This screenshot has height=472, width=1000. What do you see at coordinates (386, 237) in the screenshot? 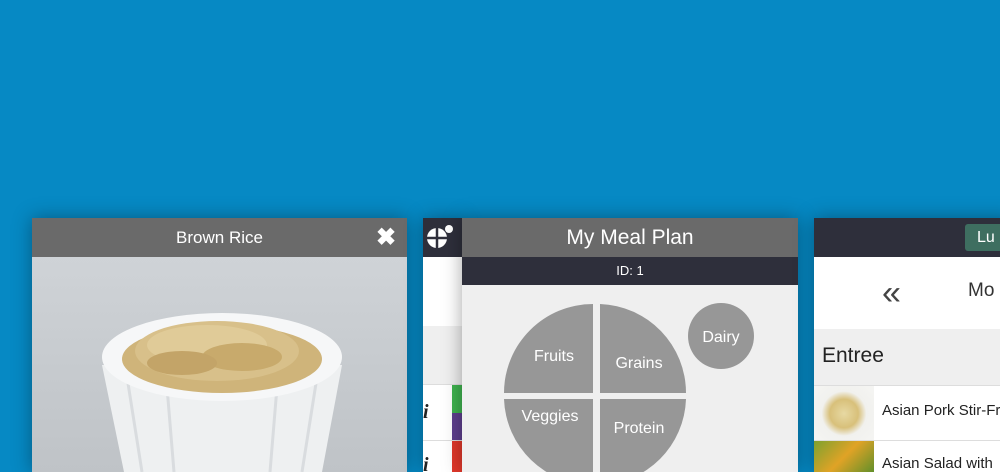
I see `close-icon: ✖` at bounding box center [386, 237].